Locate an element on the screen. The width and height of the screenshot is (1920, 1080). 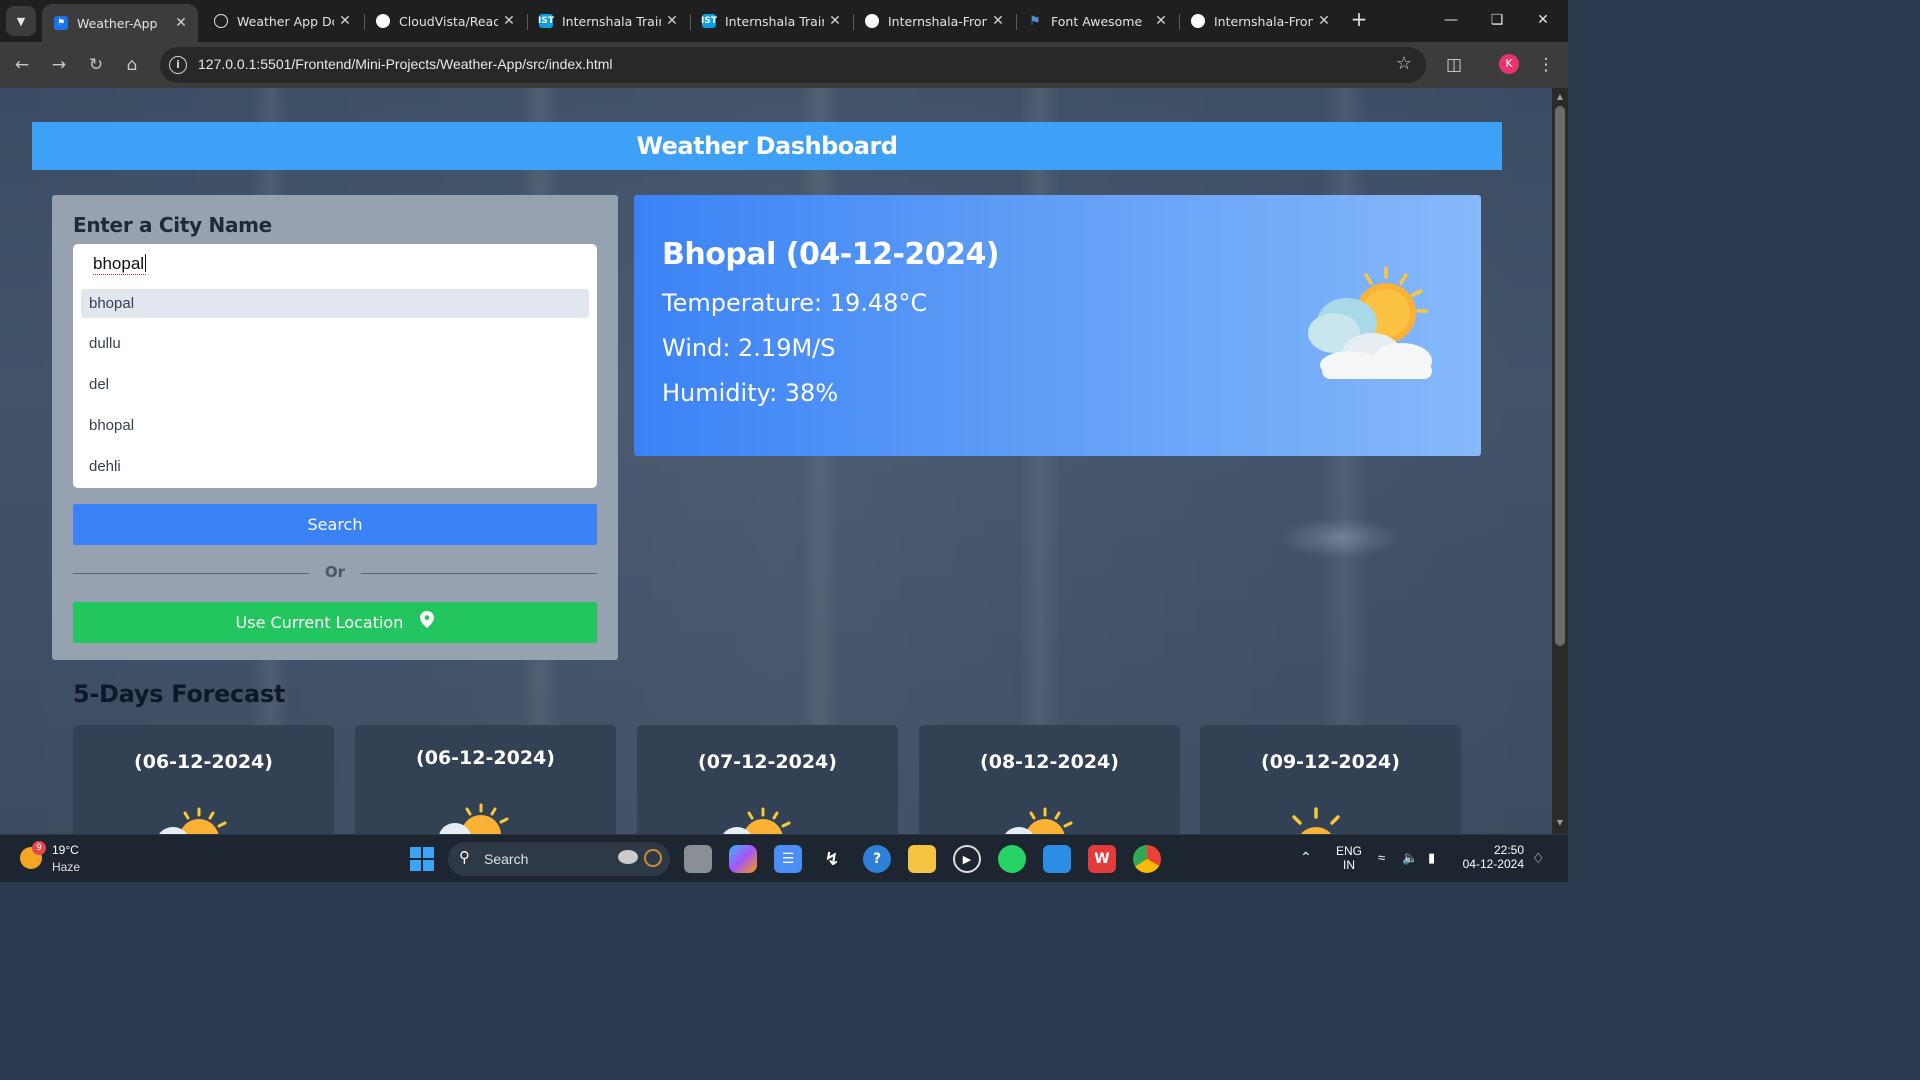
chatgpt-favicon-icon is located at coordinates (221, 21).